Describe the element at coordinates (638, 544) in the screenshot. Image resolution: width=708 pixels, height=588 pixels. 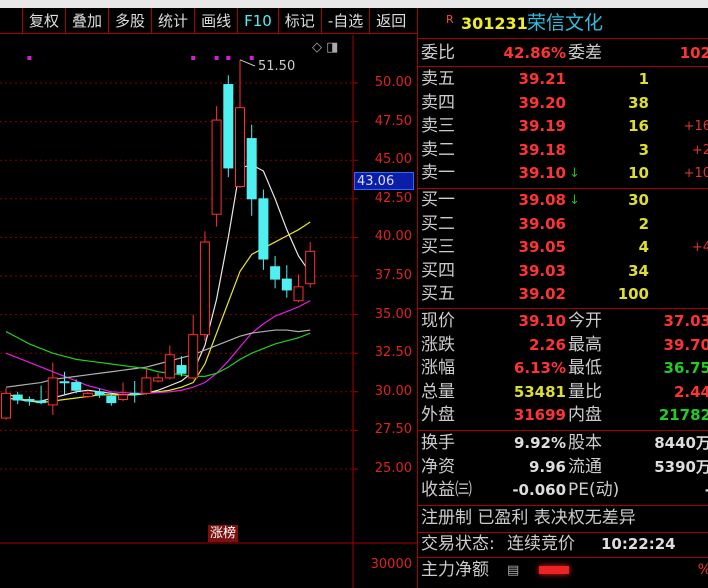
I see `status-time: 10:22:24` at that location.